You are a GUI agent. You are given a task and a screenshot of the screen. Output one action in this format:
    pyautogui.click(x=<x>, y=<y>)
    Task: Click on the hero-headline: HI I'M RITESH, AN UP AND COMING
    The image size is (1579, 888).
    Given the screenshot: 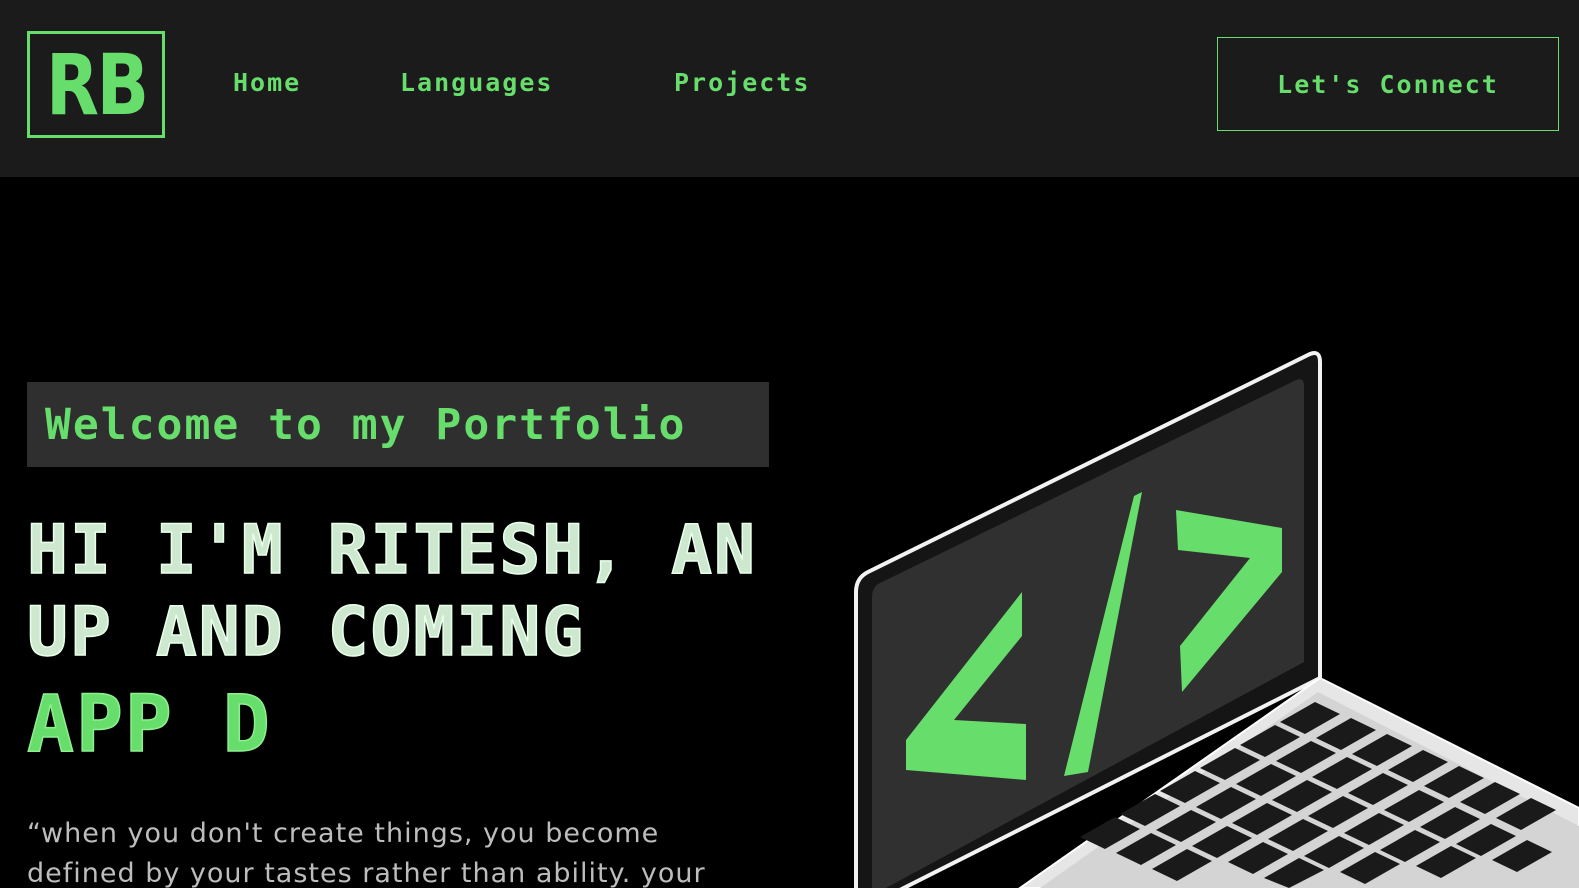 What is the action you would take?
    pyautogui.click(x=391, y=592)
    